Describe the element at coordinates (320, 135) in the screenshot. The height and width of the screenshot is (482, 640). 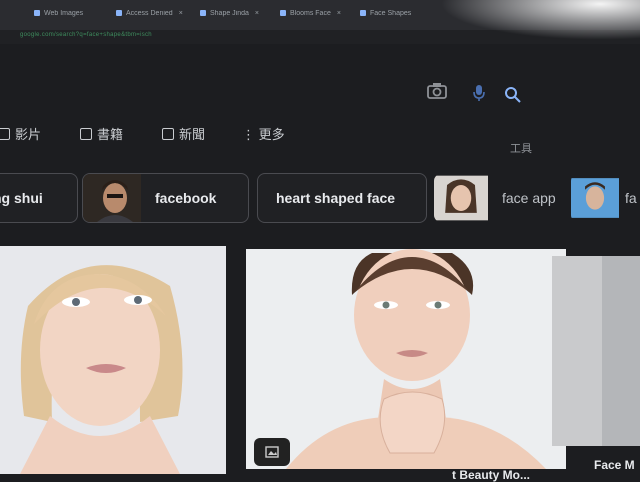
I see `search-tabs-row: 影片 書籍 新聞 ⋮ 更多` at that location.